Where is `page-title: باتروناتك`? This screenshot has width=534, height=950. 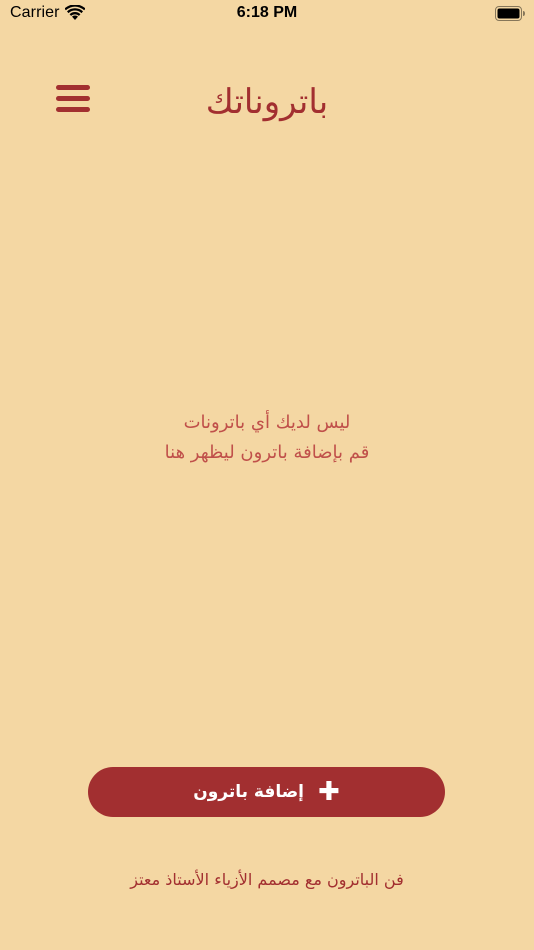 page-title: باتروناتك is located at coordinates (267, 102).